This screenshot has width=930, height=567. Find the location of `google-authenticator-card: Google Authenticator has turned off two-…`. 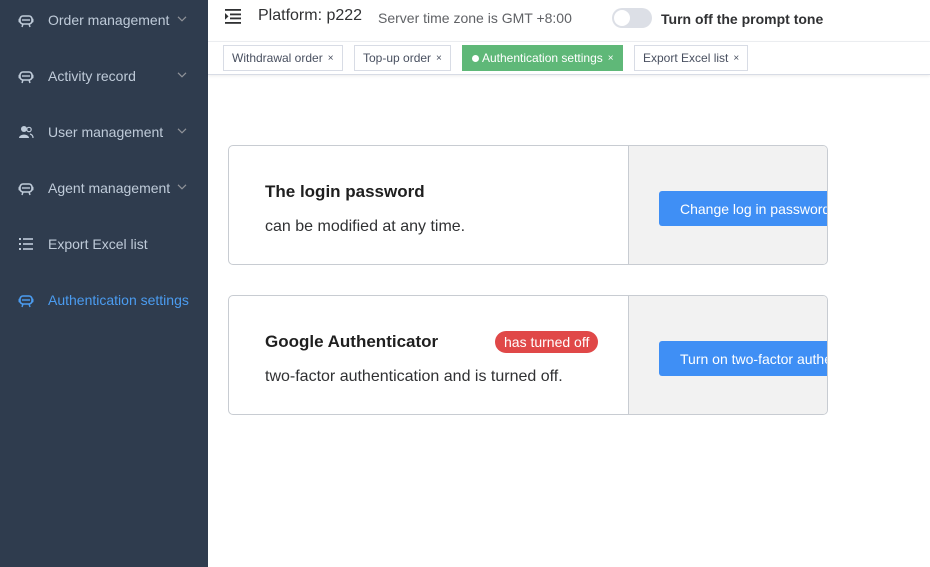

google-authenticator-card: Google Authenticator has turned off two-… is located at coordinates (528, 355).